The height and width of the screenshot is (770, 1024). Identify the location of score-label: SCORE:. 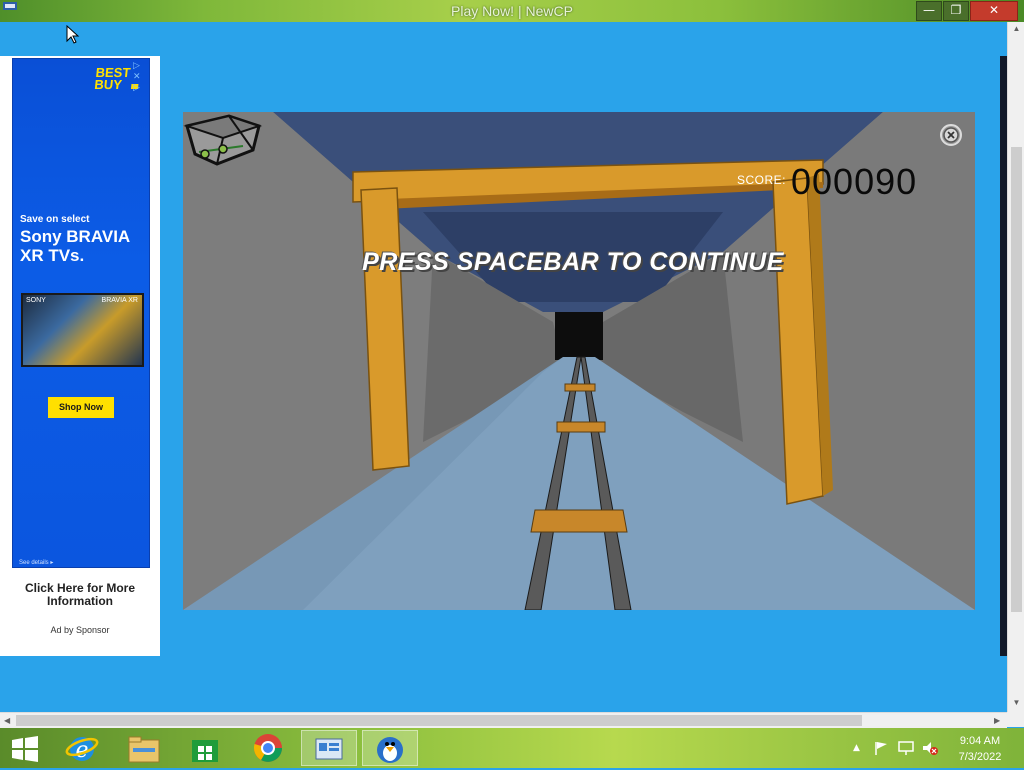
(762, 180).